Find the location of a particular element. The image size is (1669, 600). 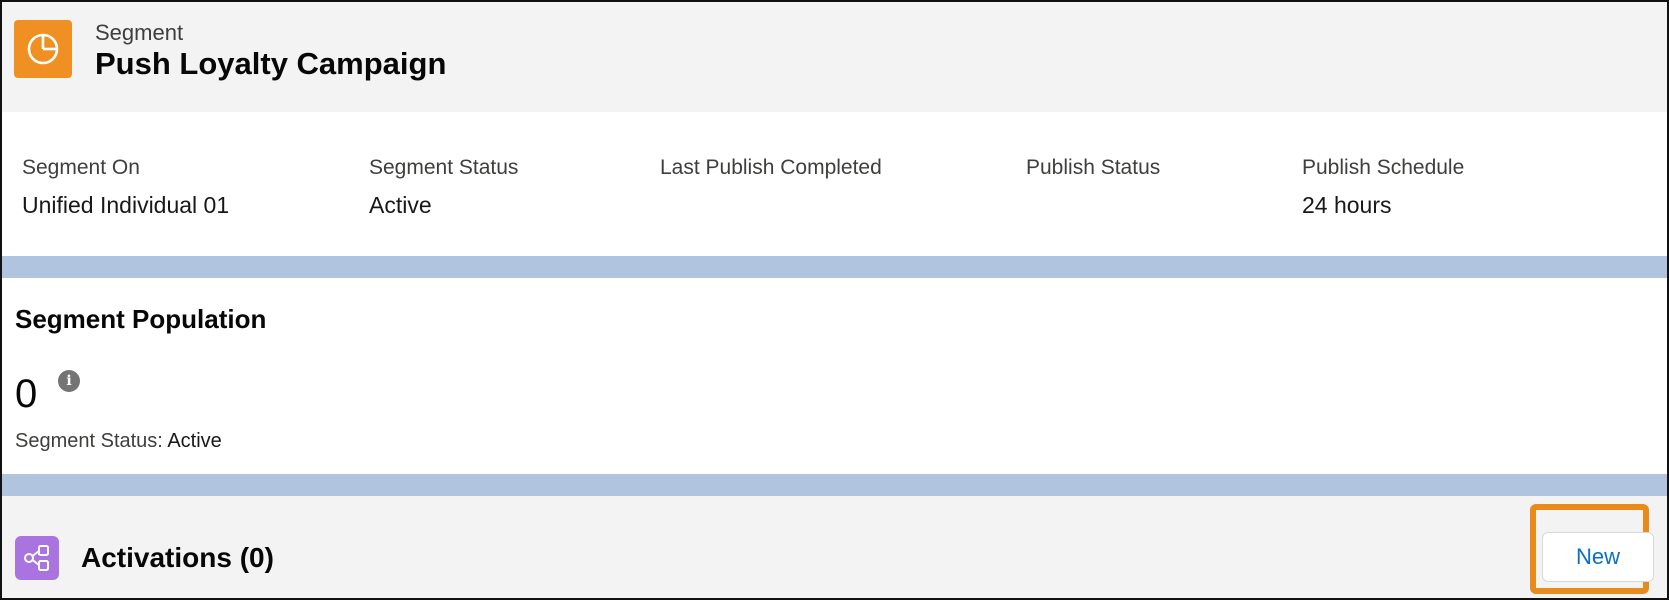

population-status-value: Active is located at coordinates (194, 441).